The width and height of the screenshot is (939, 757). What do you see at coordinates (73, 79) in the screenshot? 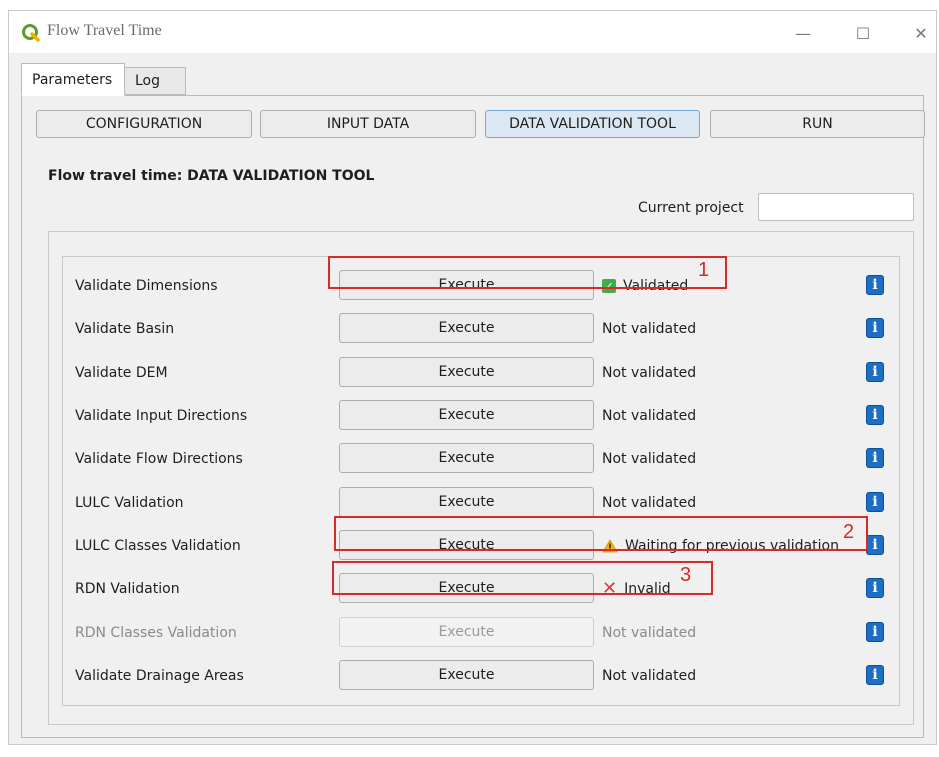
I see `tab-parameters: Parameters` at bounding box center [73, 79].